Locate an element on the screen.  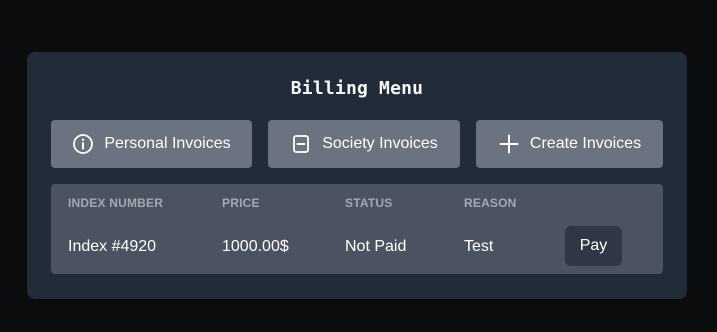
personal-invoices-button: Personal Invoices is located at coordinates (151, 144).